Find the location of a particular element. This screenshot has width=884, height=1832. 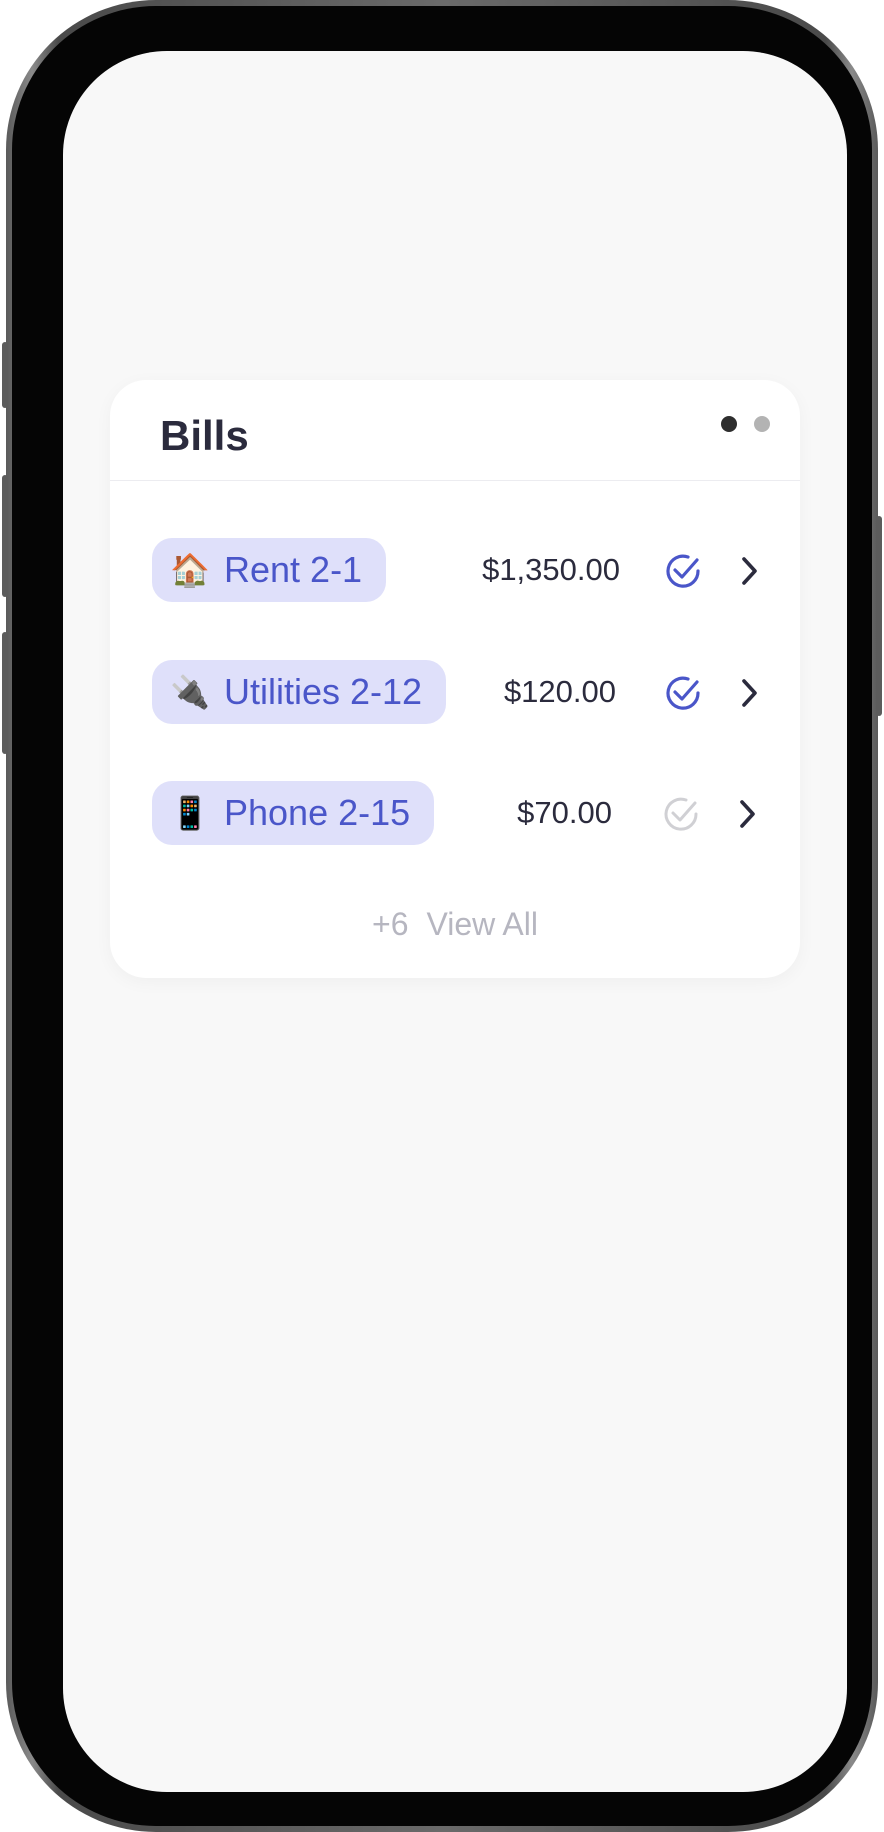

power-button is located at coordinates (879, 616).